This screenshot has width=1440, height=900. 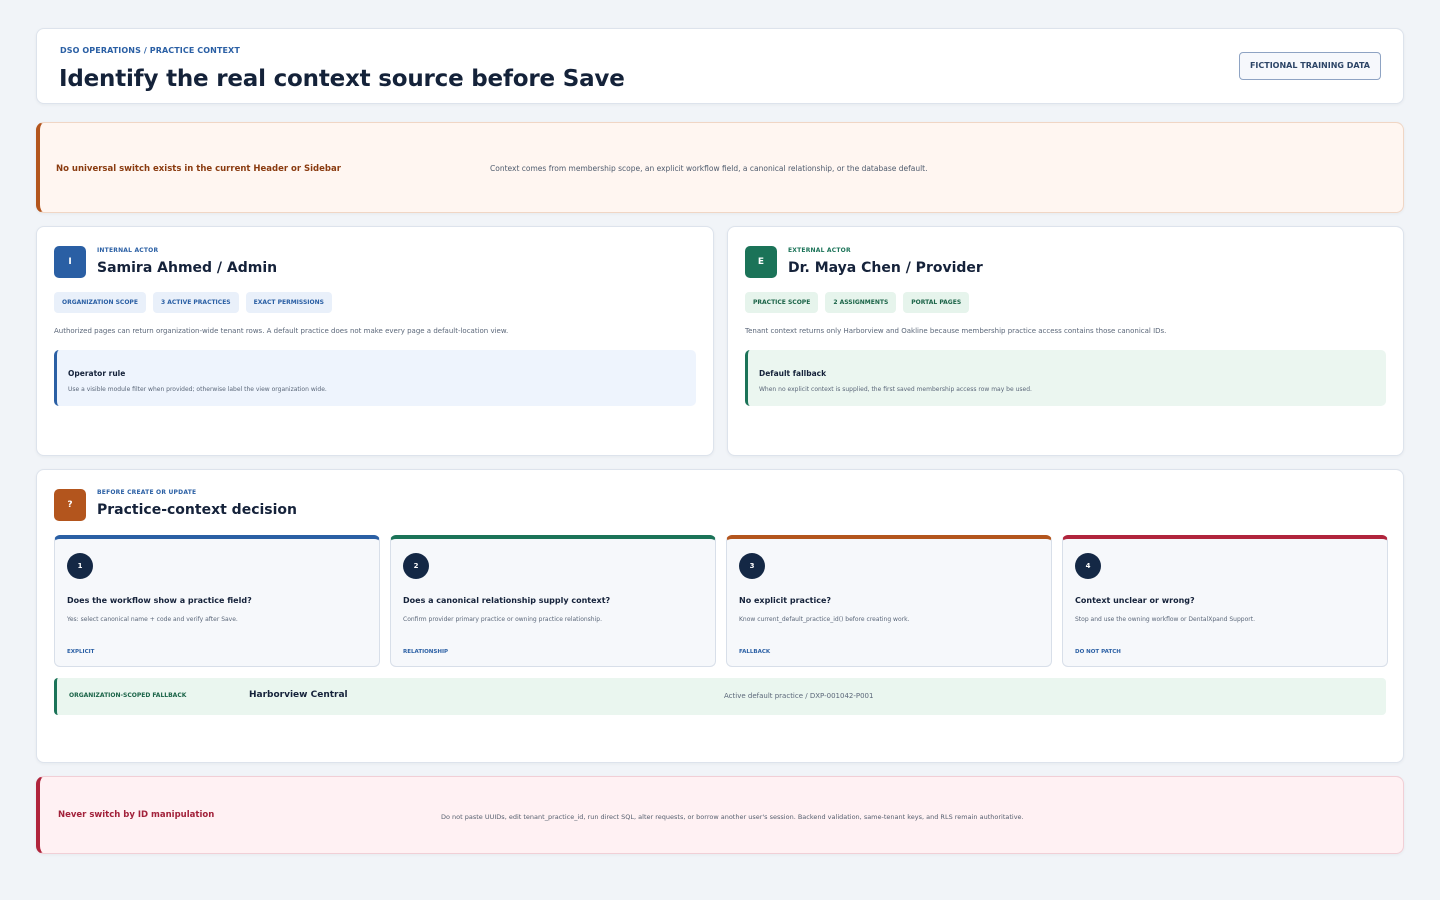 I want to click on step-tag: FALLBACK, so click(x=755, y=652).